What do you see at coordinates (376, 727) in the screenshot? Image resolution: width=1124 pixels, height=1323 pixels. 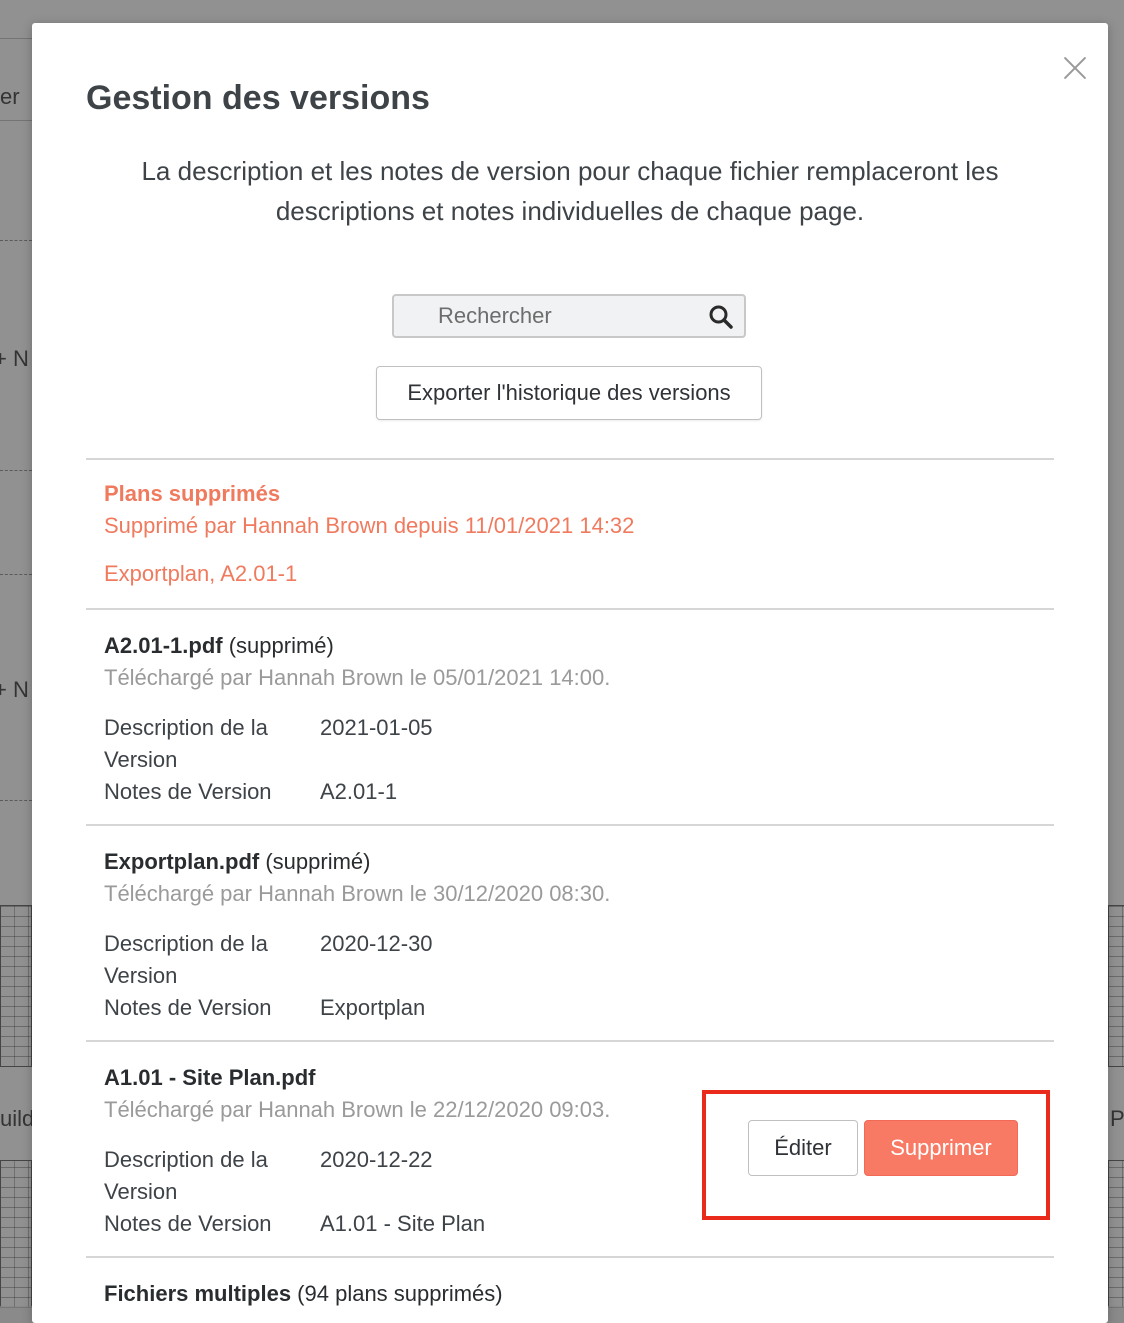 I see `version-description-value: 2021-01-05` at bounding box center [376, 727].